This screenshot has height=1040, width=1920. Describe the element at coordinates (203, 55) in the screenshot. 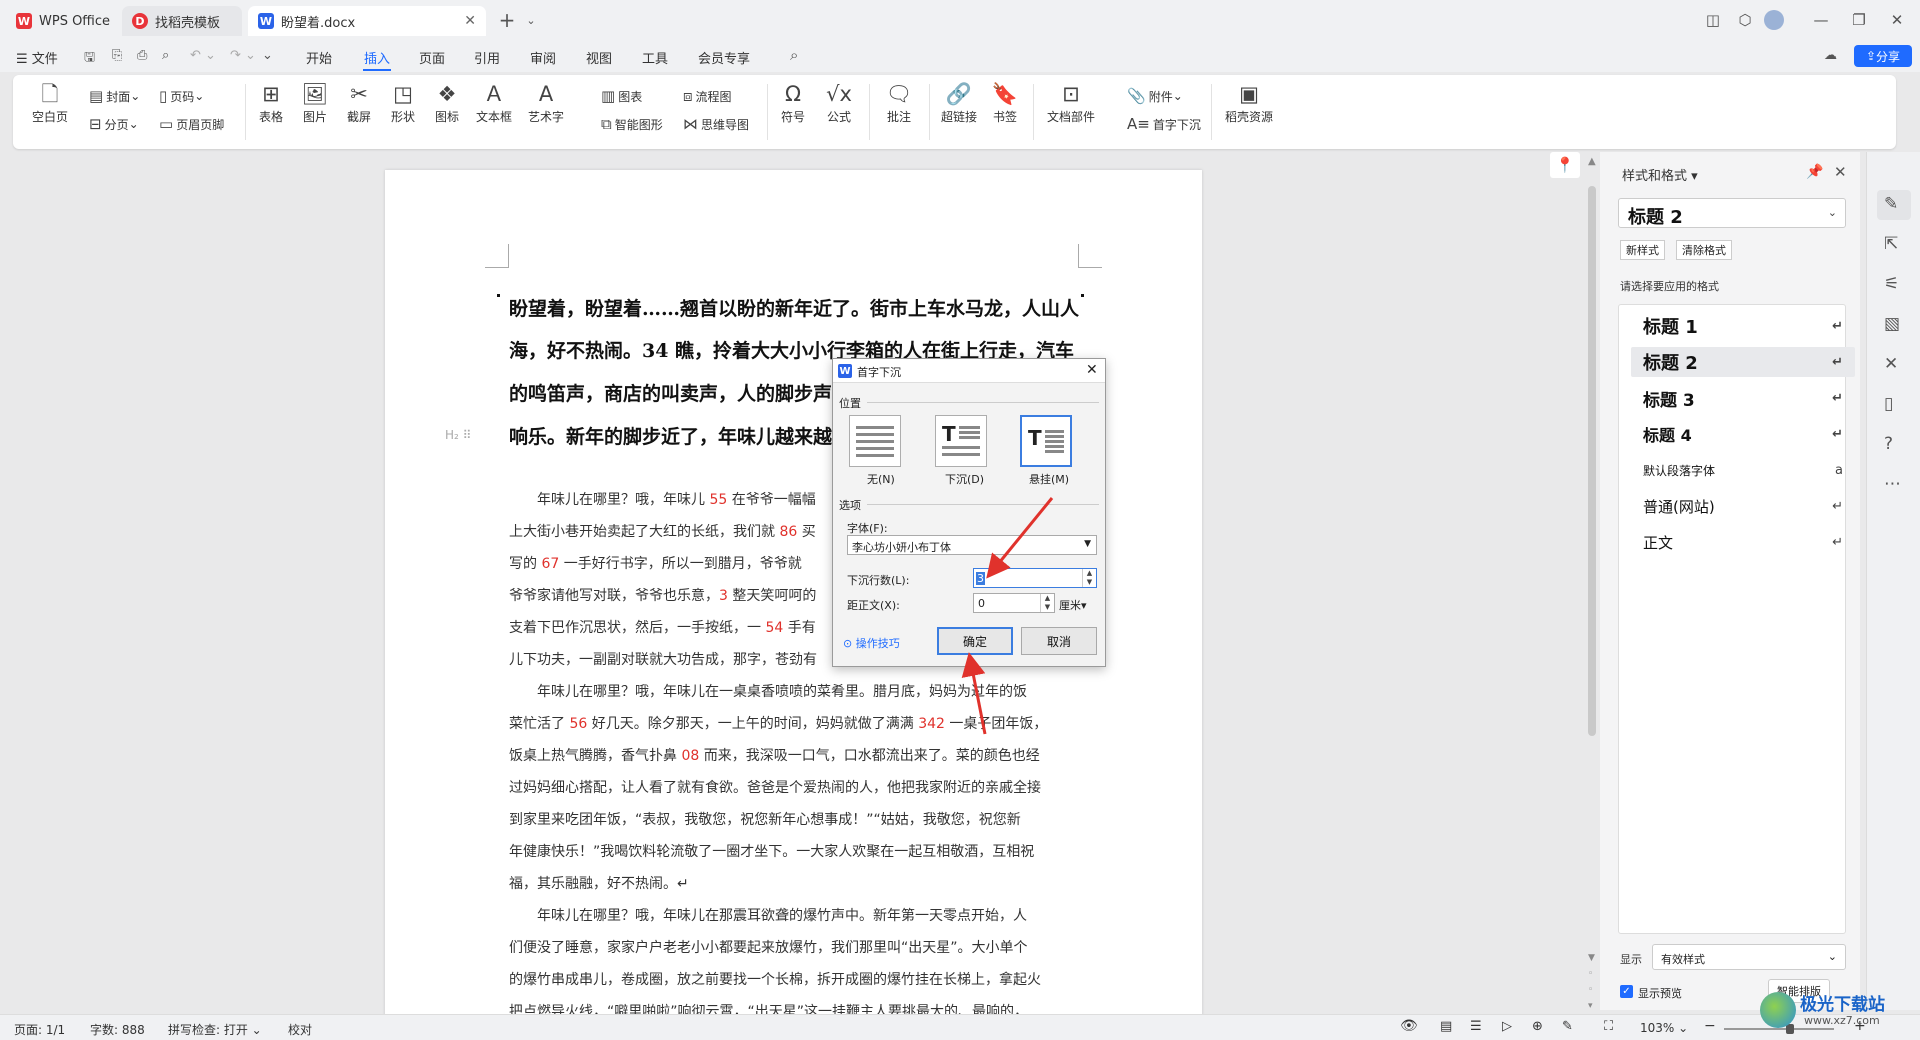

I see `undo-icon: ↶ ⌄` at that location.